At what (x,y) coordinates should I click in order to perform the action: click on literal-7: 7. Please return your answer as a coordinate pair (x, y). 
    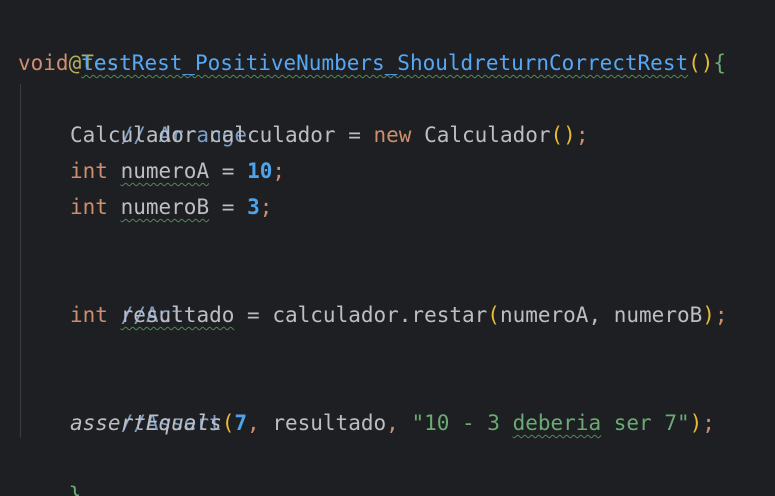
    Looking at the image, I should click on (241, 423).